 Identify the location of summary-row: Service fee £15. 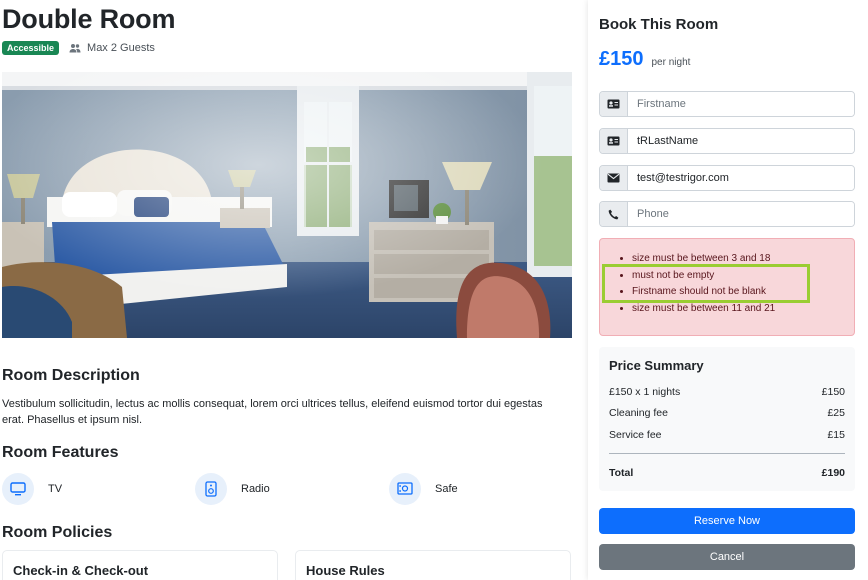
(727, 435).